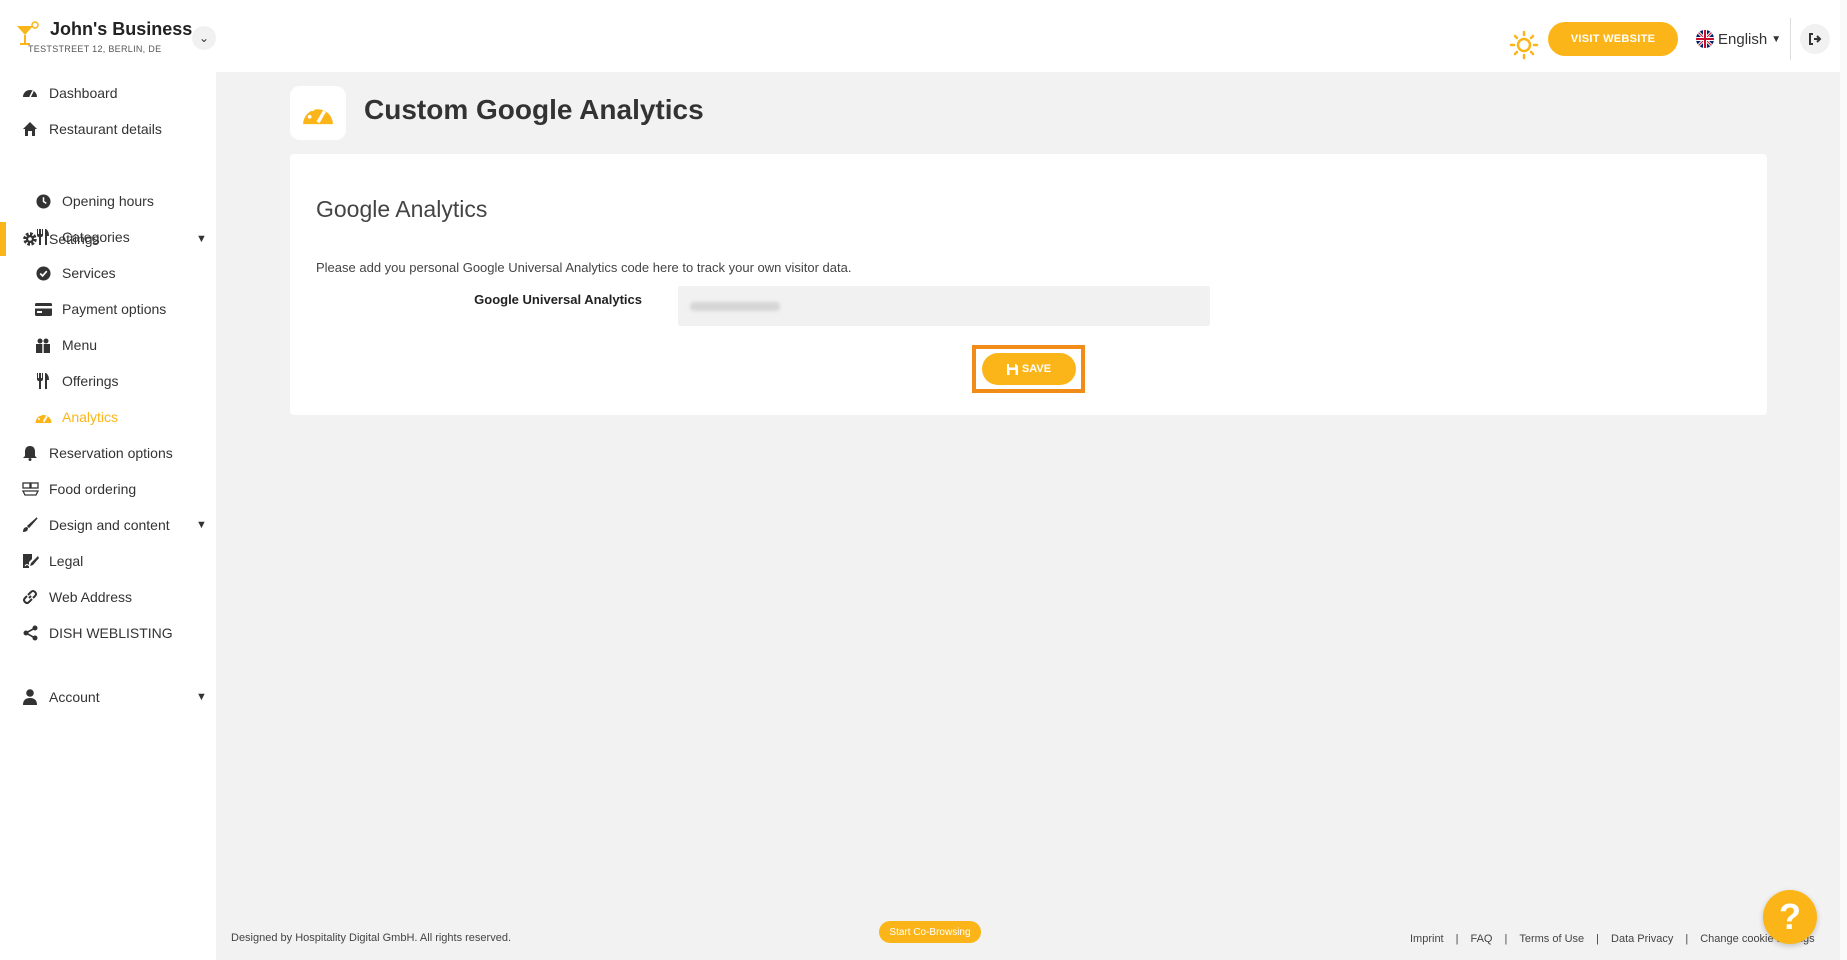  I want to click on footer-link-privacy: Data Privacy, so click(1642, 939).